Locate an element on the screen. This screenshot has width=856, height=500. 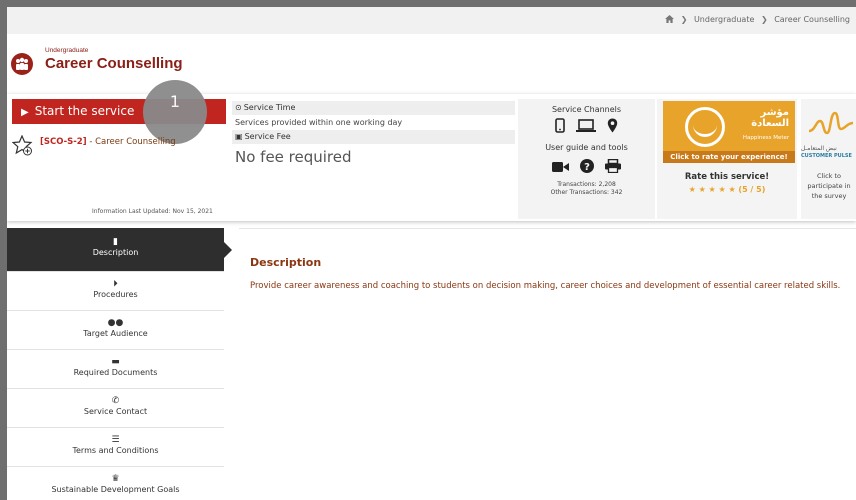
service-code: [SCO-S-2] - Career Counselling is located at coordinates (108, 142).